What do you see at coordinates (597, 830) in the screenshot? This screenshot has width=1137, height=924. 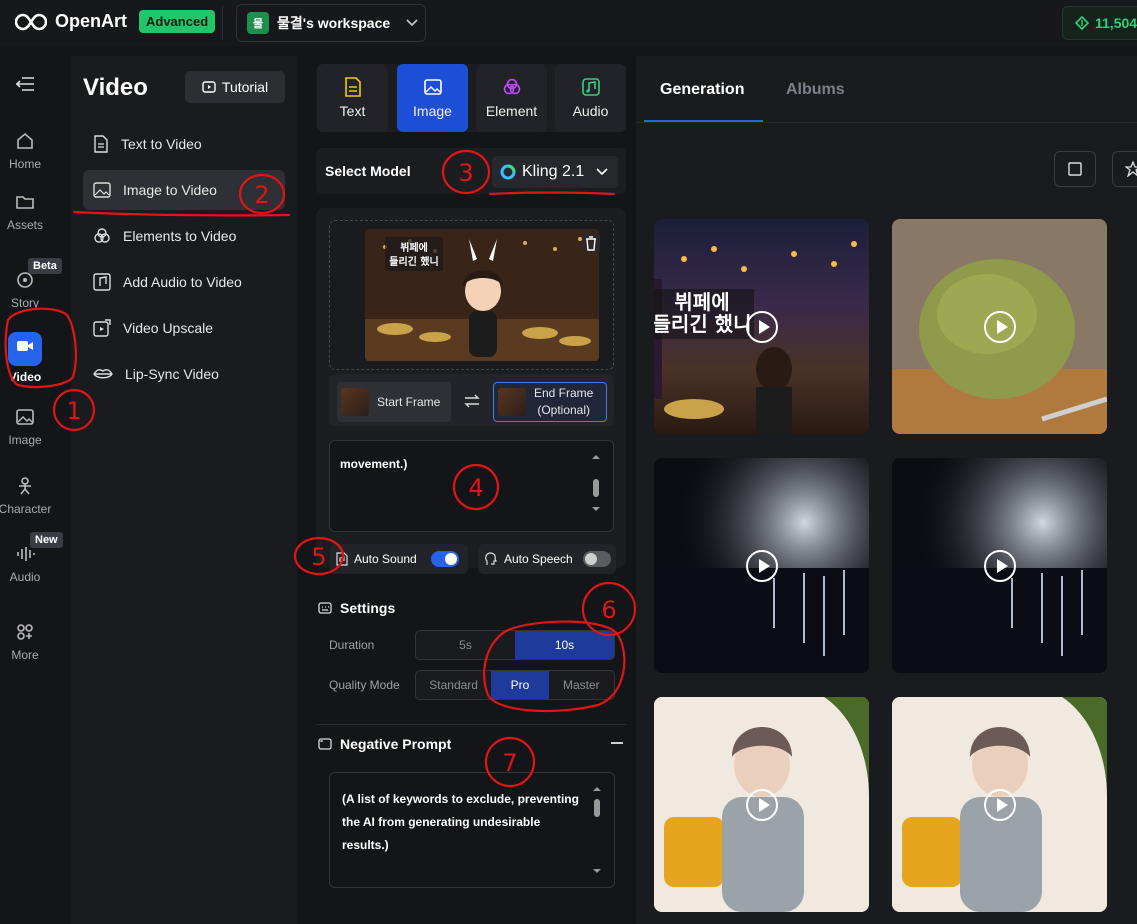 I see `negative-scrollbar` at bounding box center [597, 830].